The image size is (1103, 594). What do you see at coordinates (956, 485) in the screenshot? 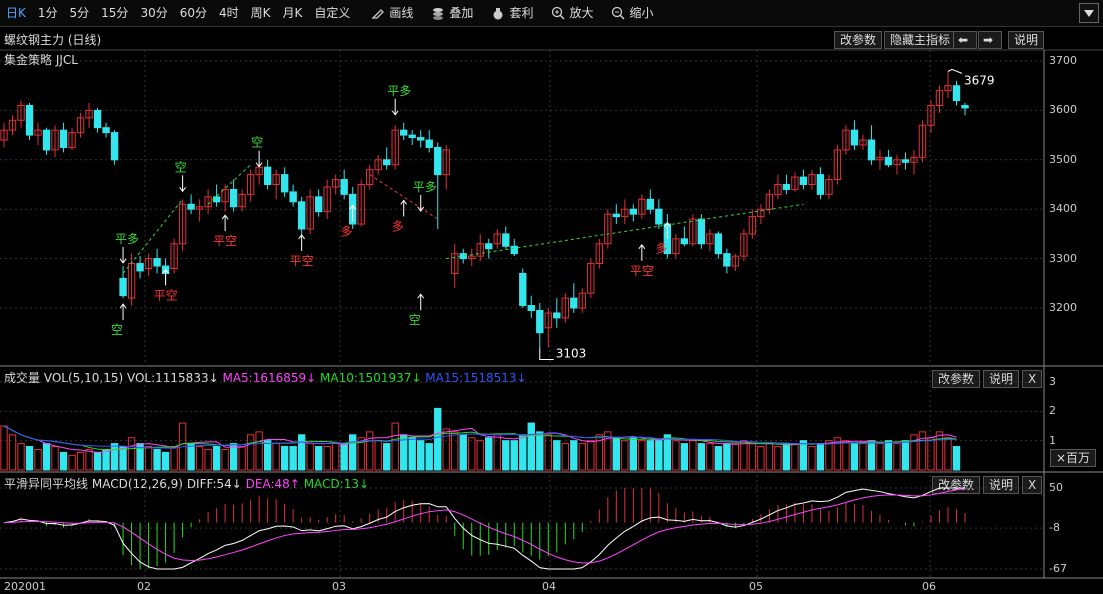
I see `macd-params-button: 改参数` at bounding box center [956, 485].